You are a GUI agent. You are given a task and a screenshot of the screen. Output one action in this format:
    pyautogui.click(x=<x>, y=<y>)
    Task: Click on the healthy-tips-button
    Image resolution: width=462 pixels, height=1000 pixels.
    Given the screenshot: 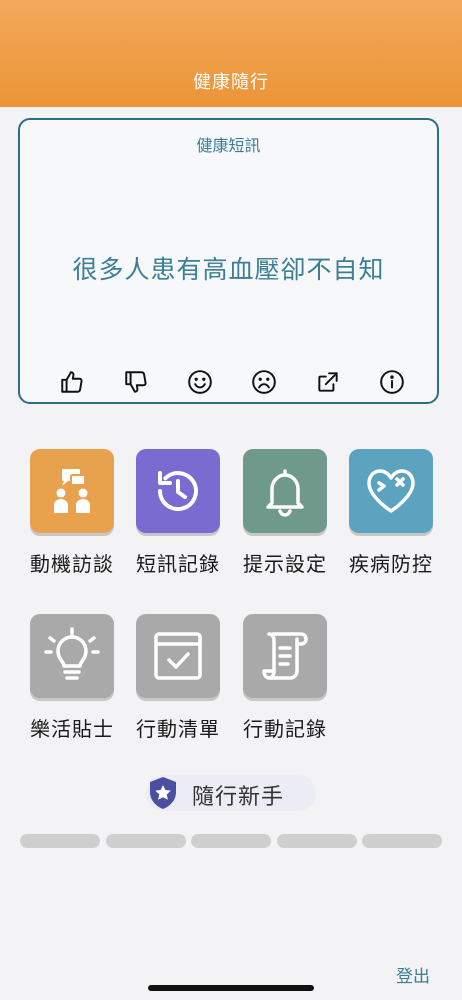 What is the action you would take?
    pyautogui.click(x=72, y=656)
    